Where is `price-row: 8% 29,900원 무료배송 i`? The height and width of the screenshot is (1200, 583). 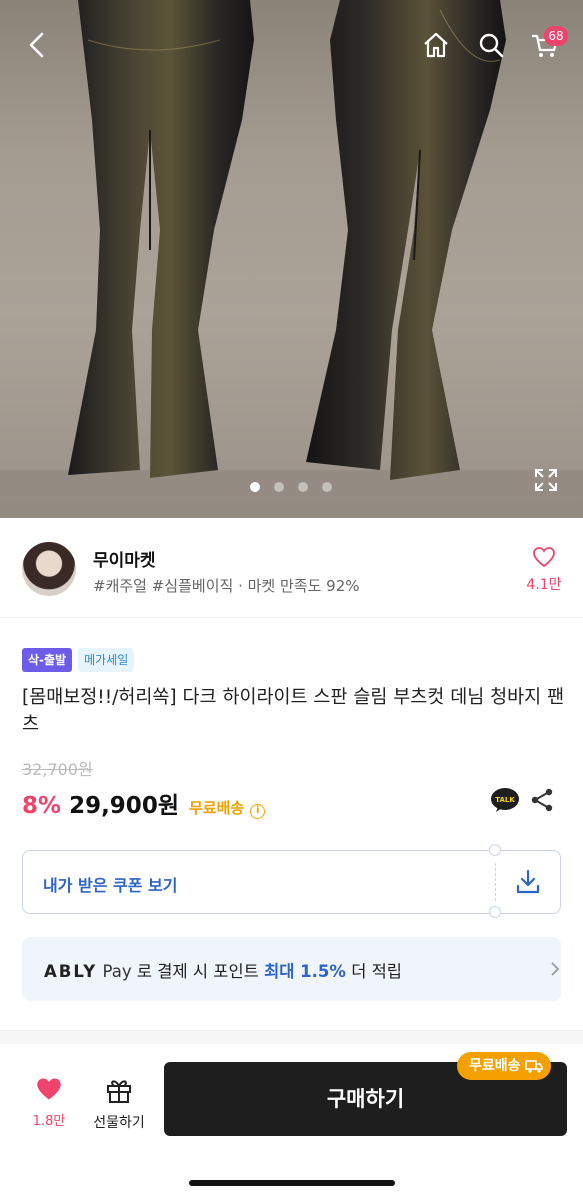 price-row: 8% 29,900원 무료배송 i is located at coordinates (144, 803).